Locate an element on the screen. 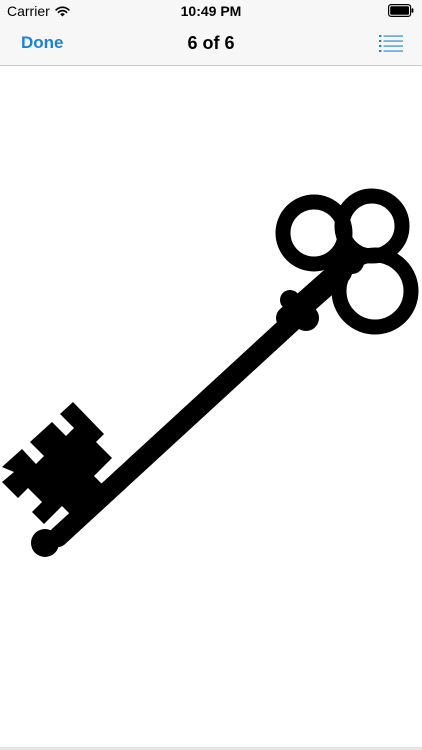  done-button: Done is located at coordinates (42, 43).